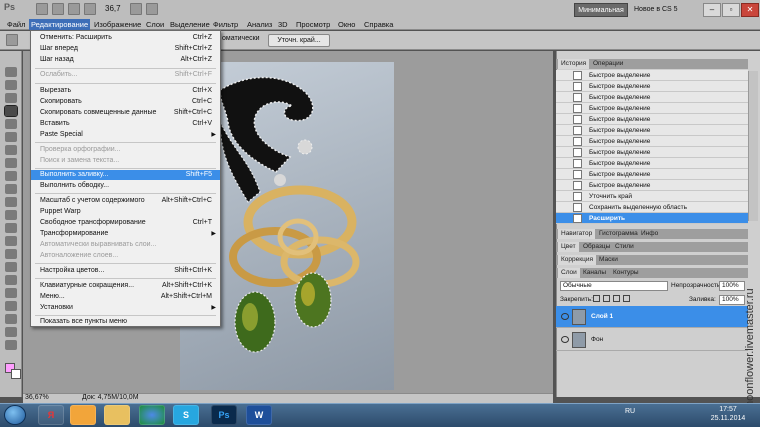  What do you see at coordinates (652, 218) in the screenshot?
I see `history-item-current: Расширить` at bounding box center [652, 218].